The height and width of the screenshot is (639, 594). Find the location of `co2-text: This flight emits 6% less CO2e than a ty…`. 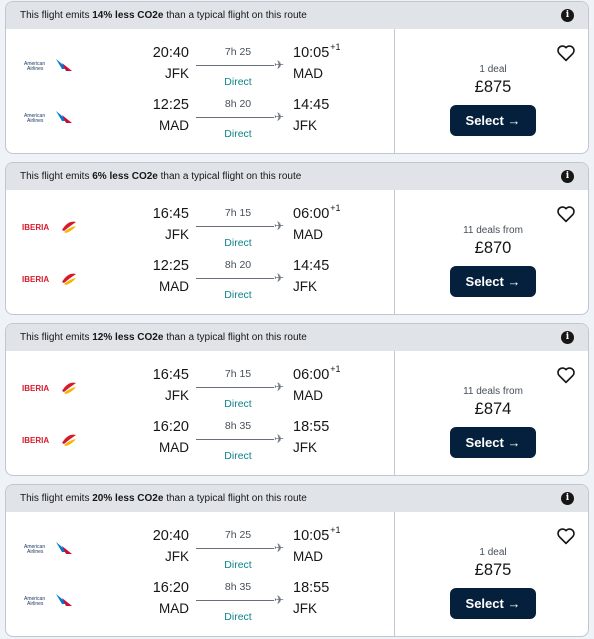

co2-text: This flight emits 6% less CO2e than a ty… is located at coordinates (161, 176).